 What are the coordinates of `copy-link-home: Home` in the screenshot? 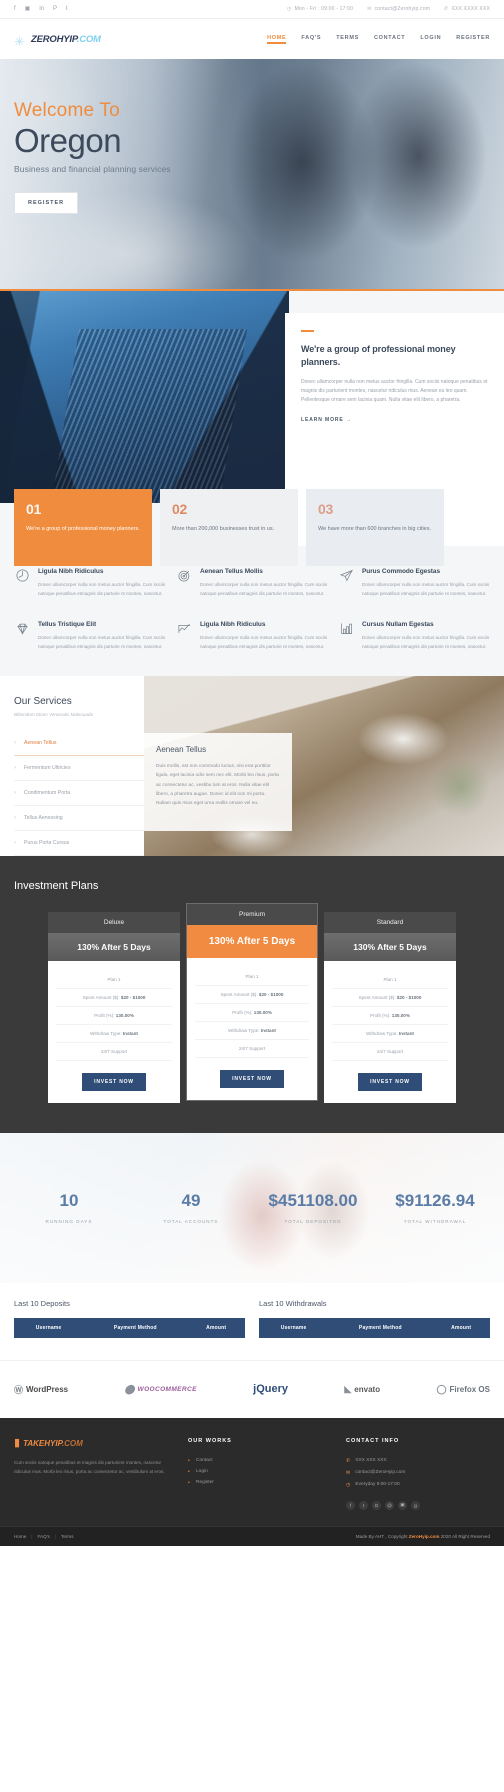 It's located at (20, 1536).